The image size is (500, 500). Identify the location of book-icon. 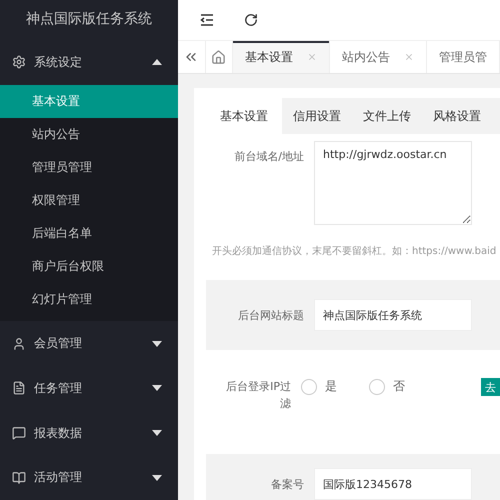
(19, 477).